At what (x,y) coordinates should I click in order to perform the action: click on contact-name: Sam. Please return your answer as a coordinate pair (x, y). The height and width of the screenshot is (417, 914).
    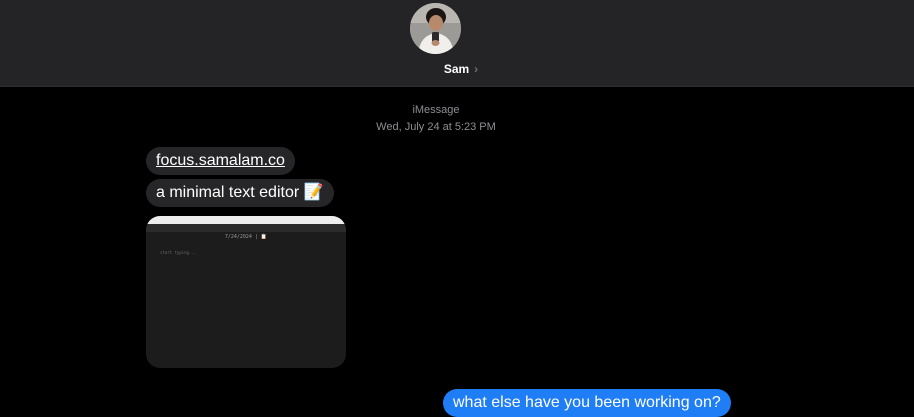
    Looking at the image, I should click on (456, 69).